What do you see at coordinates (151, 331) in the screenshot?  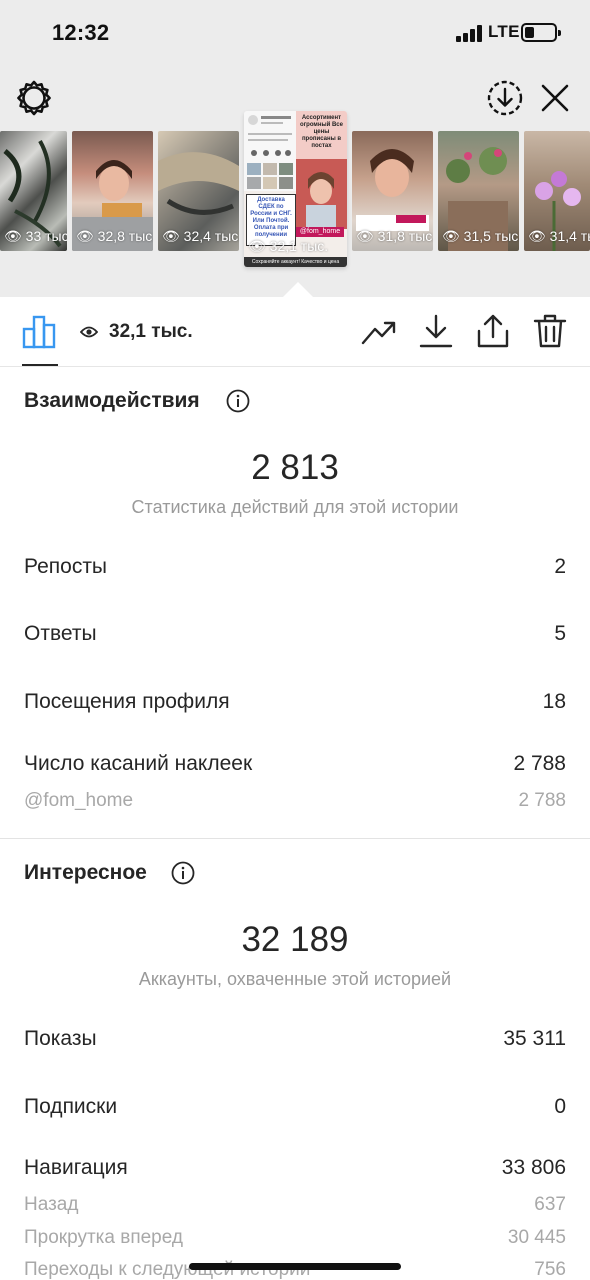 I see `toolbar-views-count: 32,1 тыс.` at bounding box center [151, 331].